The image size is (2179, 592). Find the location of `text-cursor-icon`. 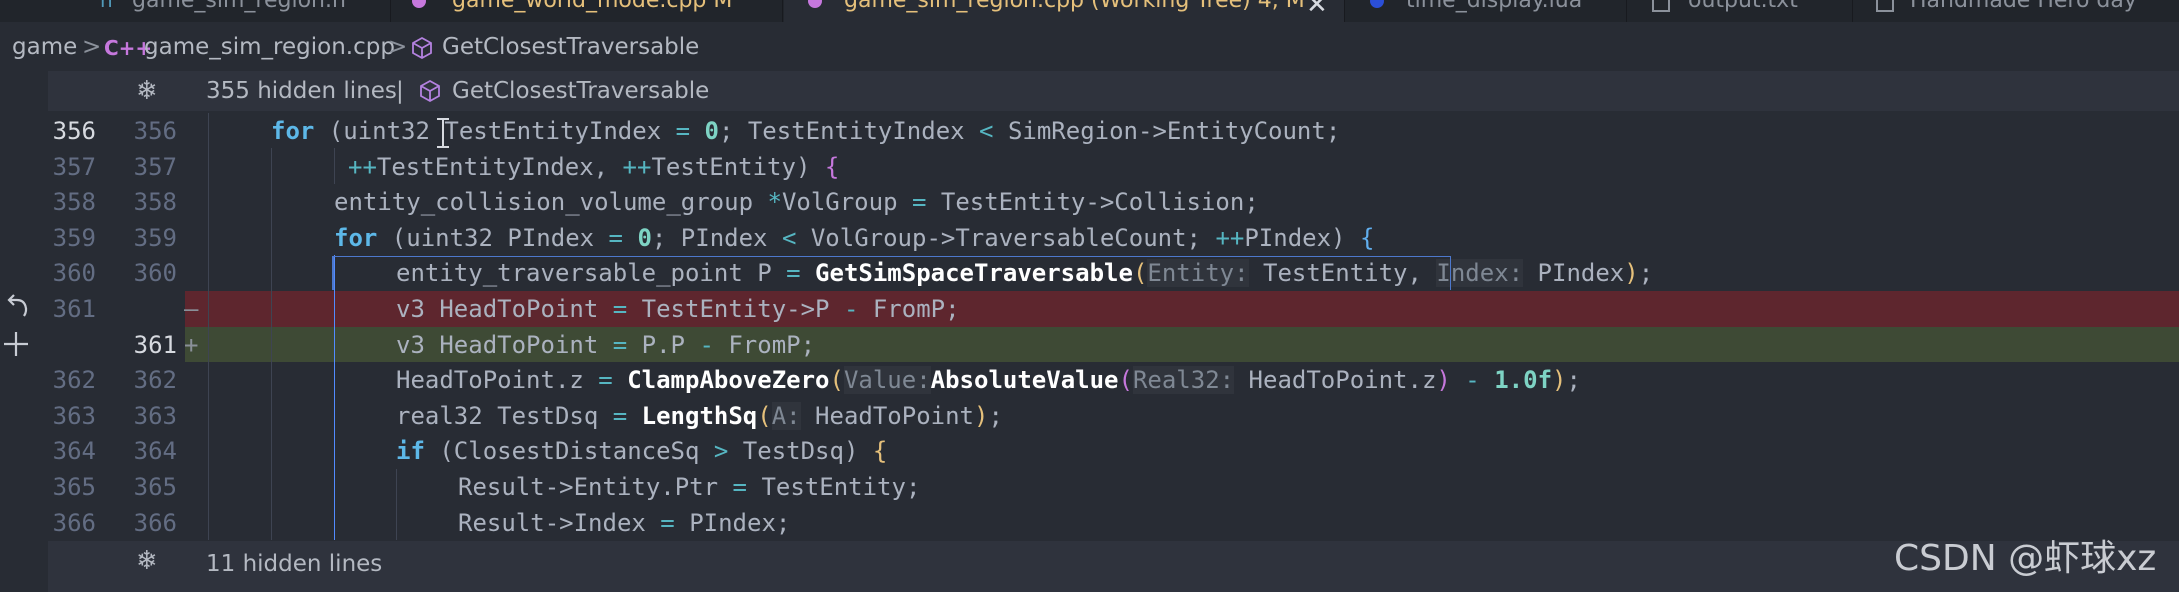

text-cursor-icon is located at coordinates (443, 133).